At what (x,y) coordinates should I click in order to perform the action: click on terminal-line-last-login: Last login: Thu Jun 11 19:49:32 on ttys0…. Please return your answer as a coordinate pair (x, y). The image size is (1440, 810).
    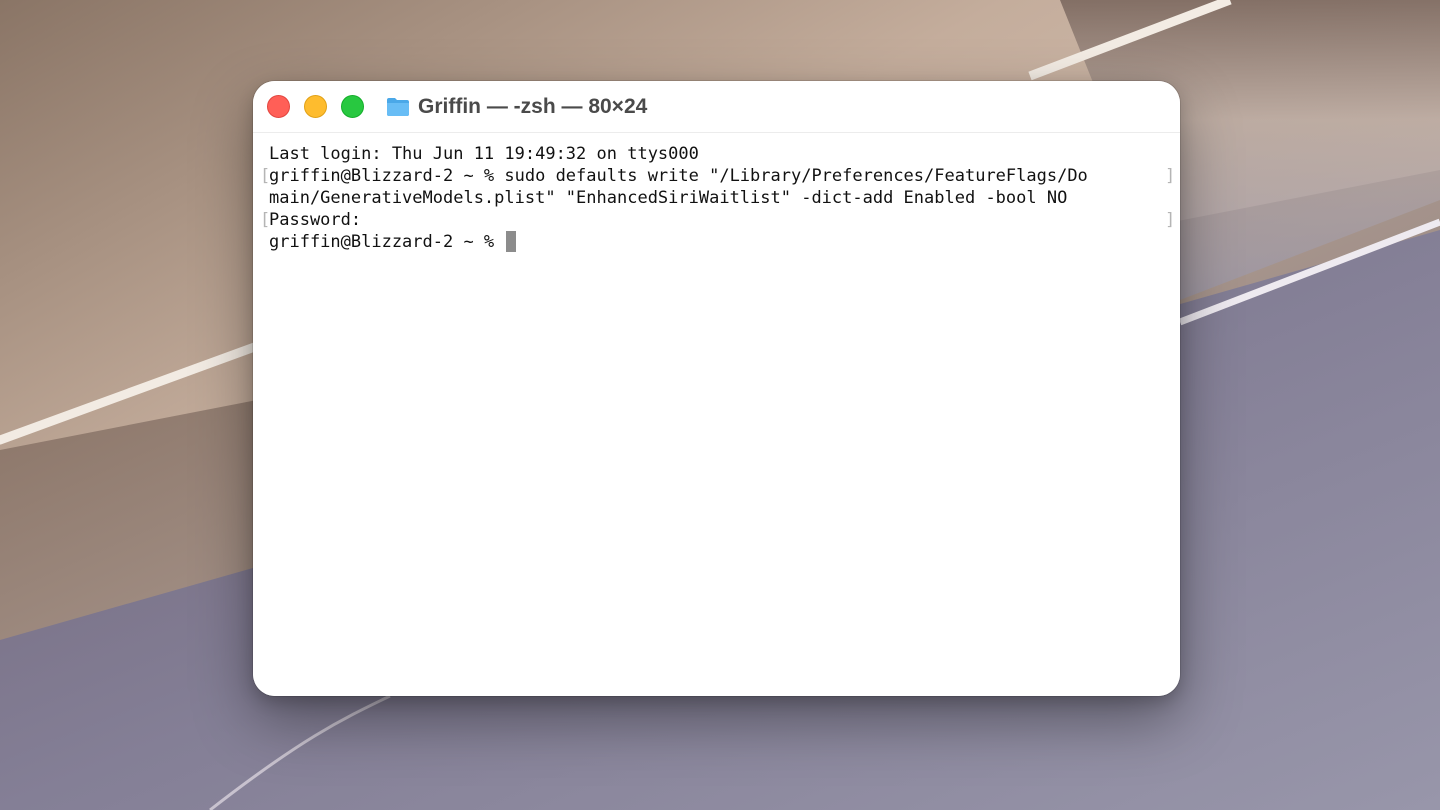
    Looking at the image, I should click on (484, 154).